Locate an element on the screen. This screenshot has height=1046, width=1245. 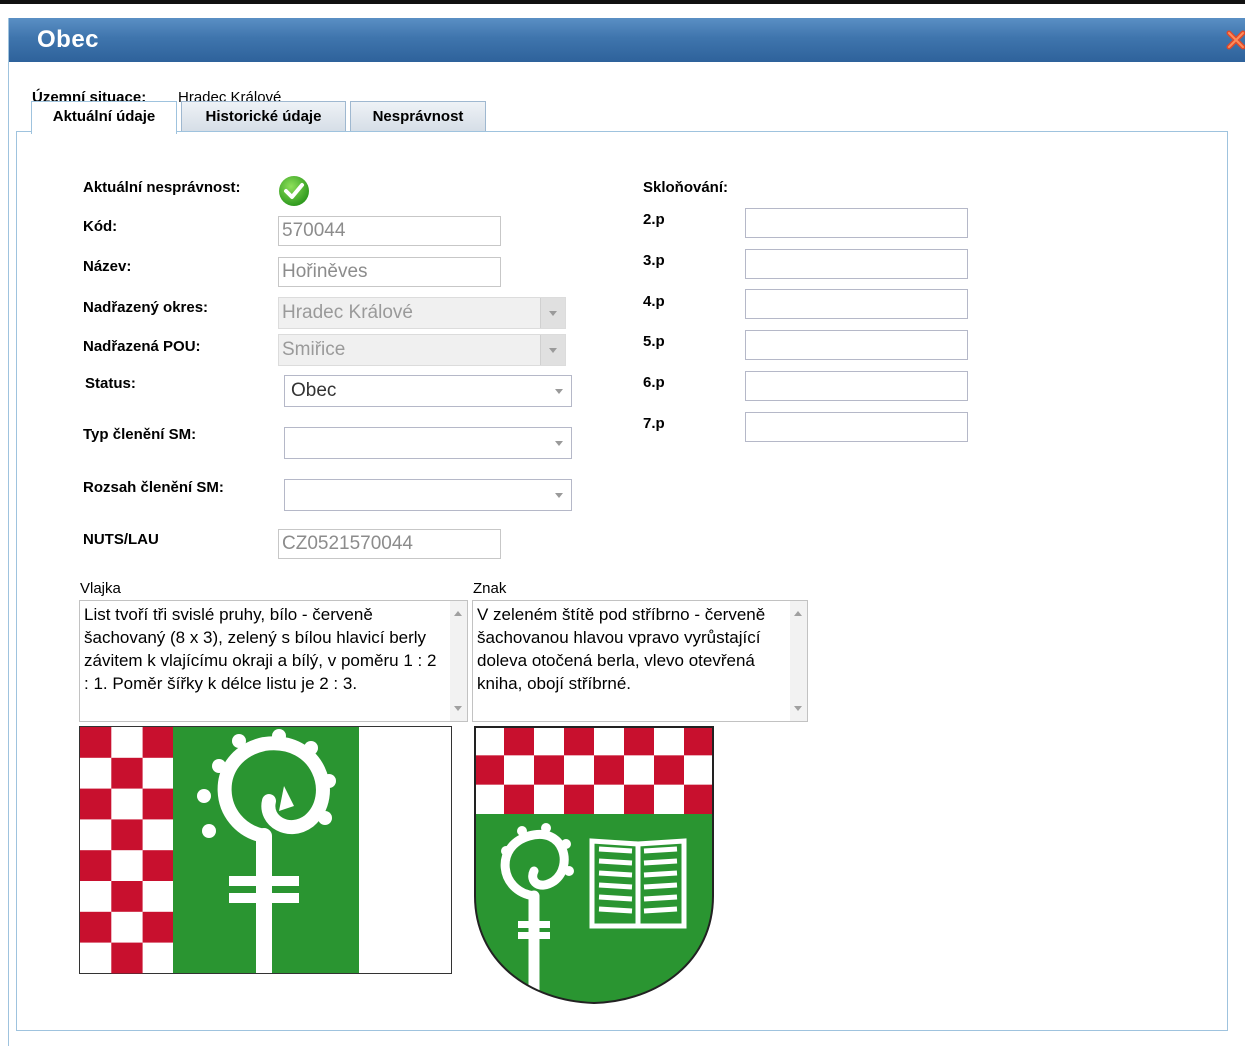
typ-cleneni-label: Typ členění SM: is located at coordinates (140, 434).